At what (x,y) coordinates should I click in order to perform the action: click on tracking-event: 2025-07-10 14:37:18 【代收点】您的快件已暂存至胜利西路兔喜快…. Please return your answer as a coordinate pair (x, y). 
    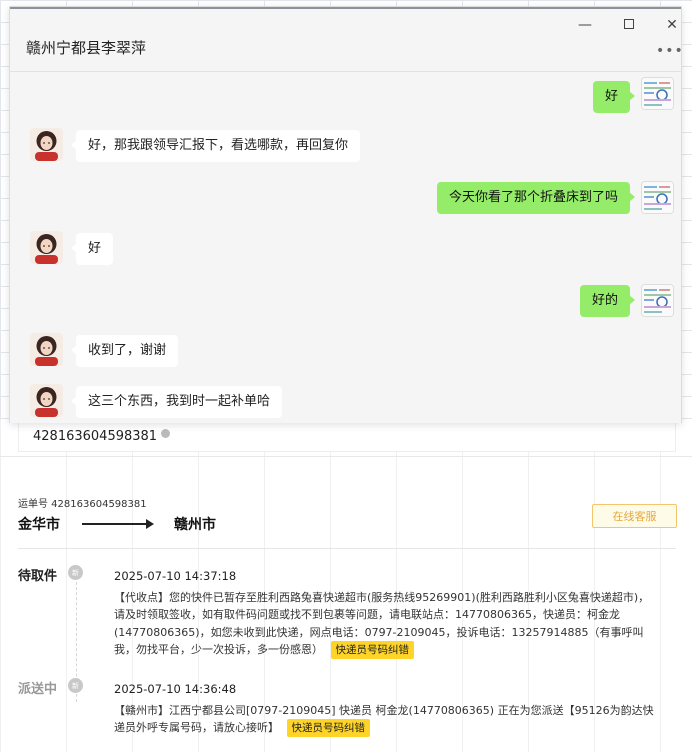
    Looking at the image, I should click on (384, 613).